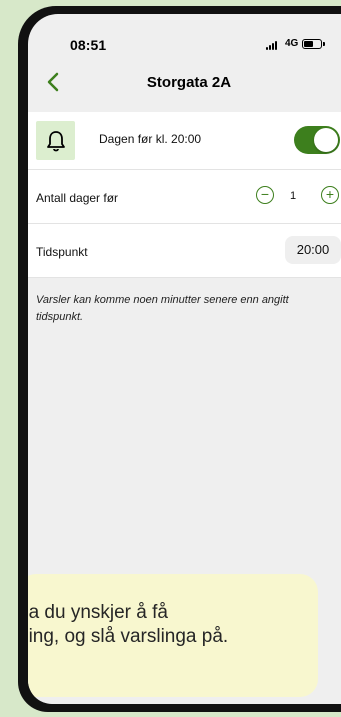  I want to click on time-picker-button: 20:00, so click(313, 250).